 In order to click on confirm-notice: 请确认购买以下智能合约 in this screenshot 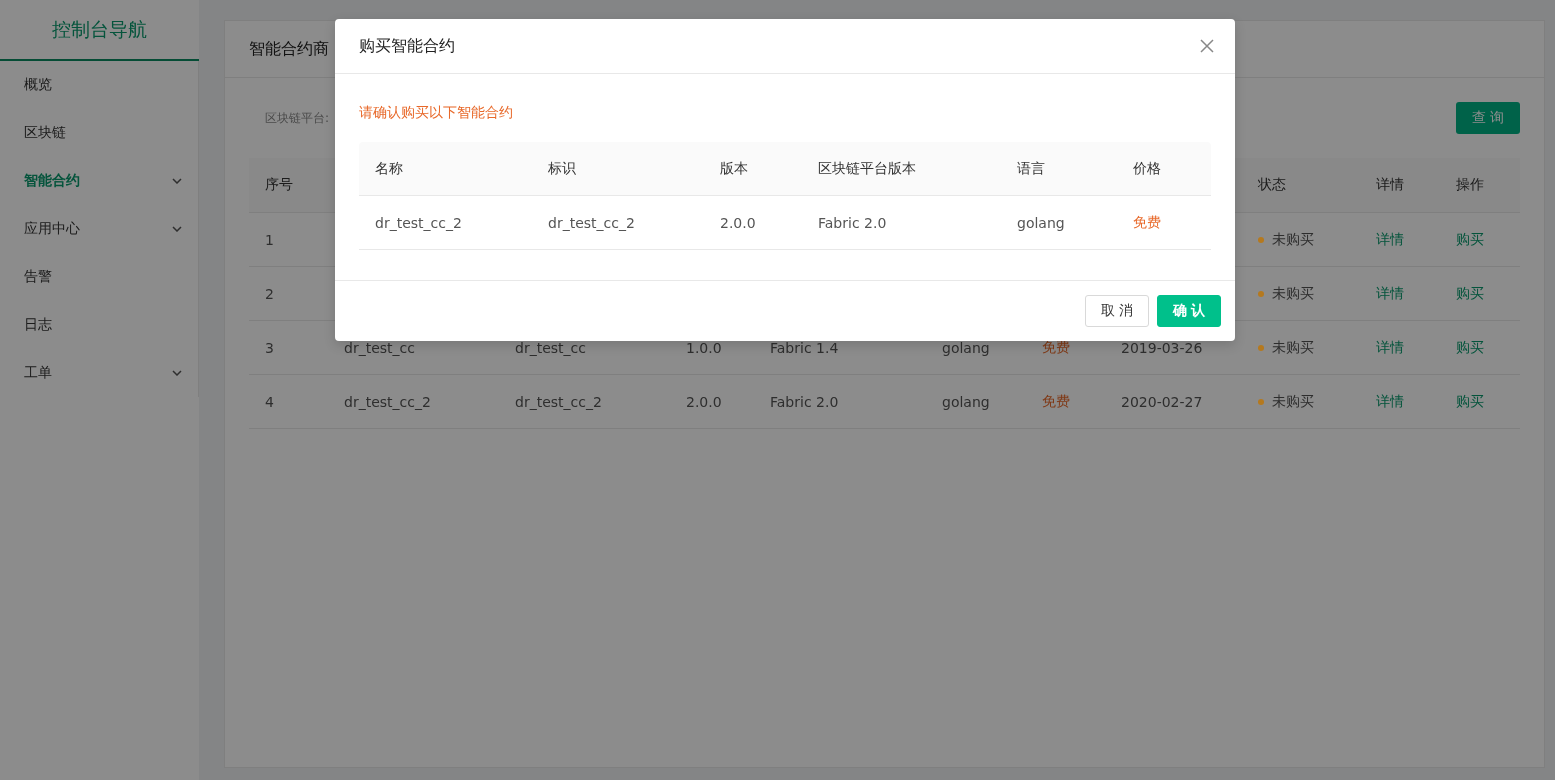, I will do `click(436, 113)`.